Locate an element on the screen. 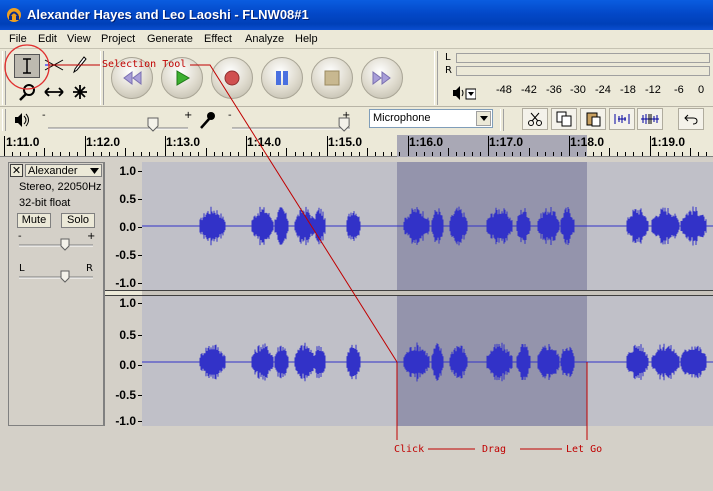 The width and height of the screenshot is (713, 491). timeshift-tool-button is located at coordinates (54, 92).